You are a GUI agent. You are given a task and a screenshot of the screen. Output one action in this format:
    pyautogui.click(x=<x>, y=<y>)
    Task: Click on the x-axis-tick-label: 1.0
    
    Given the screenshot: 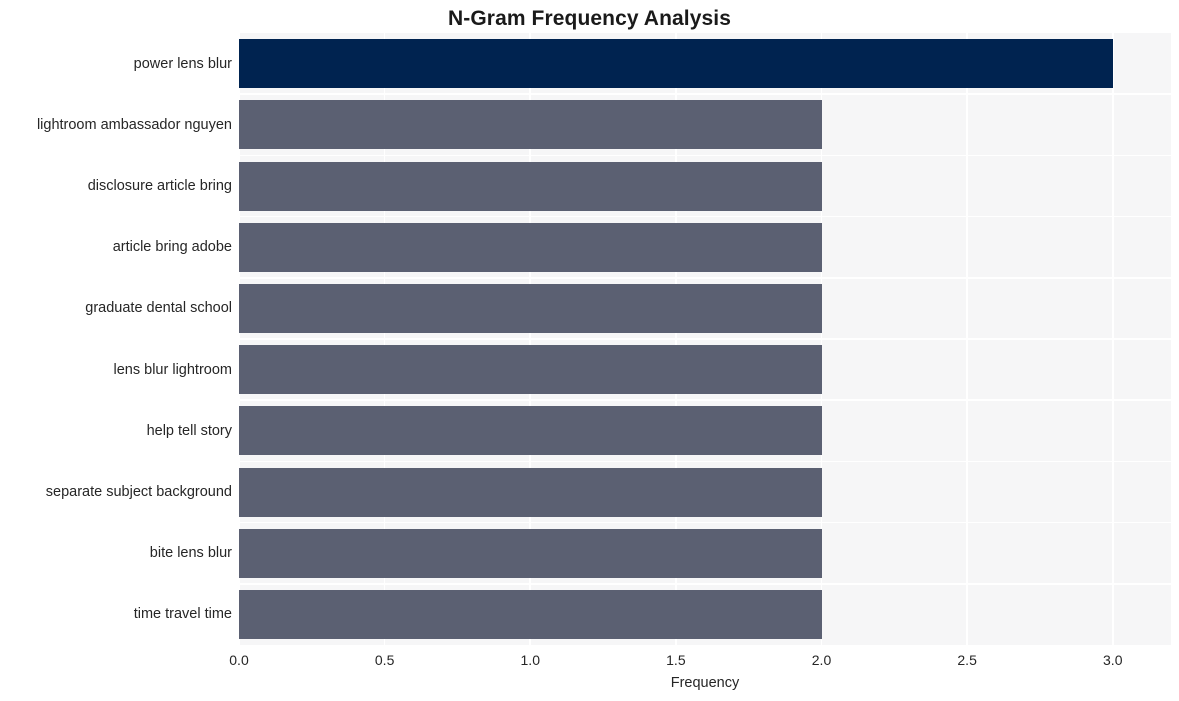 What is the action you would take?
    pyautogui.click(x=530, y=660)
    